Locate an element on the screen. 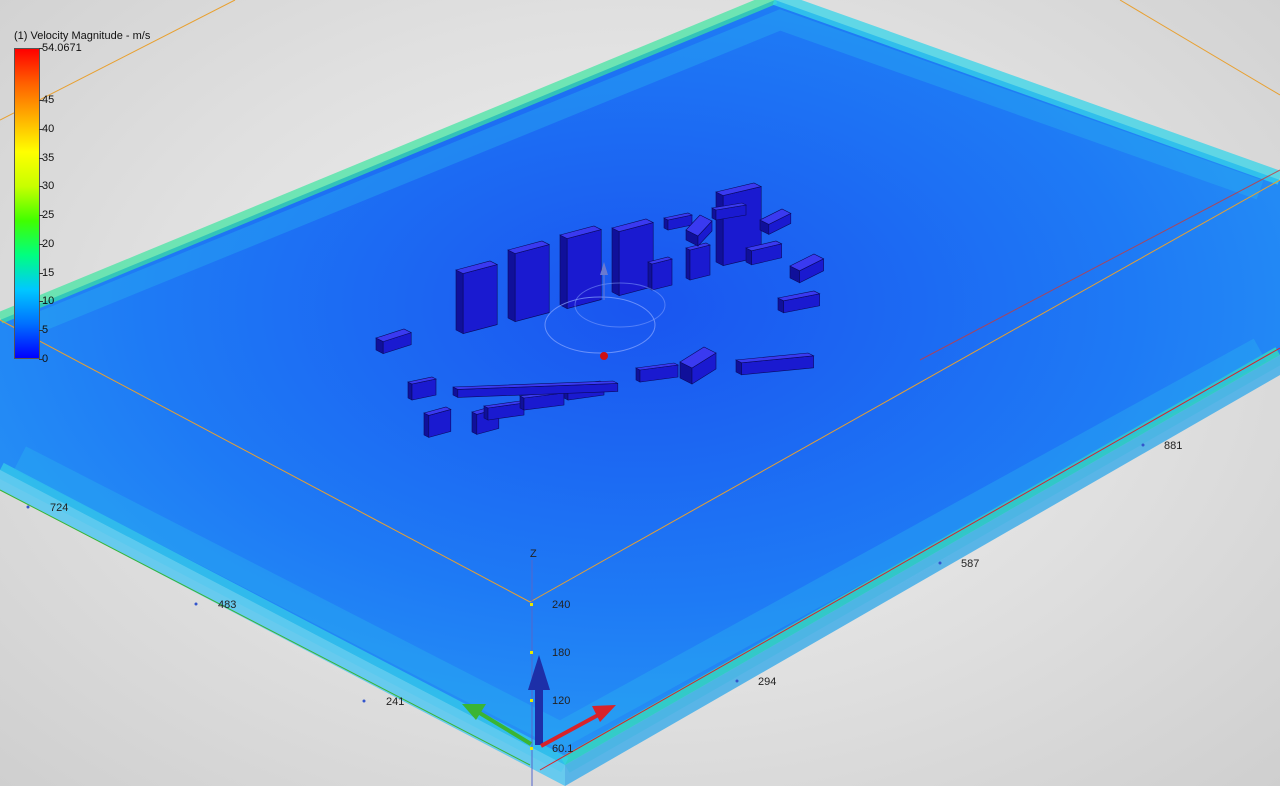  legend-tick-label: 5 is located at coordinates (43, 330).